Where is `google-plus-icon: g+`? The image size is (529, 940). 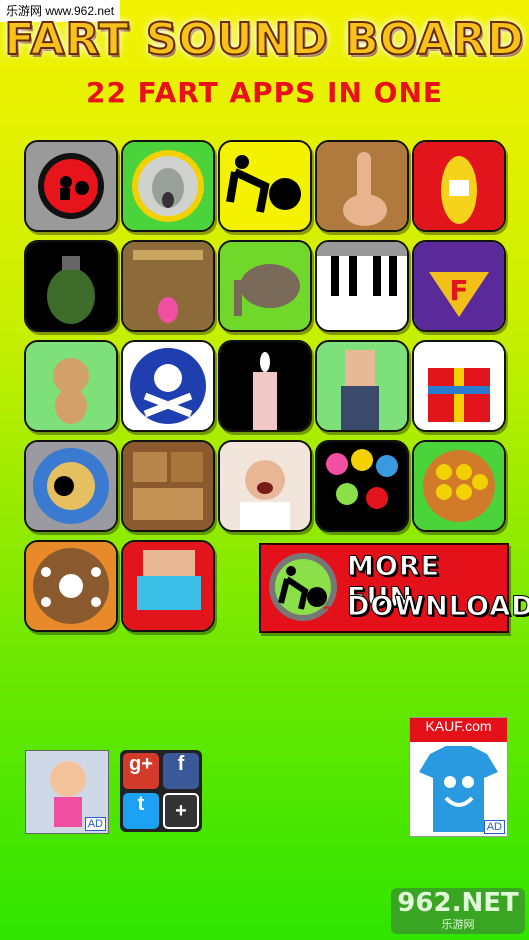 google-plus-icon: g+ is located at coordinates (141, 771).